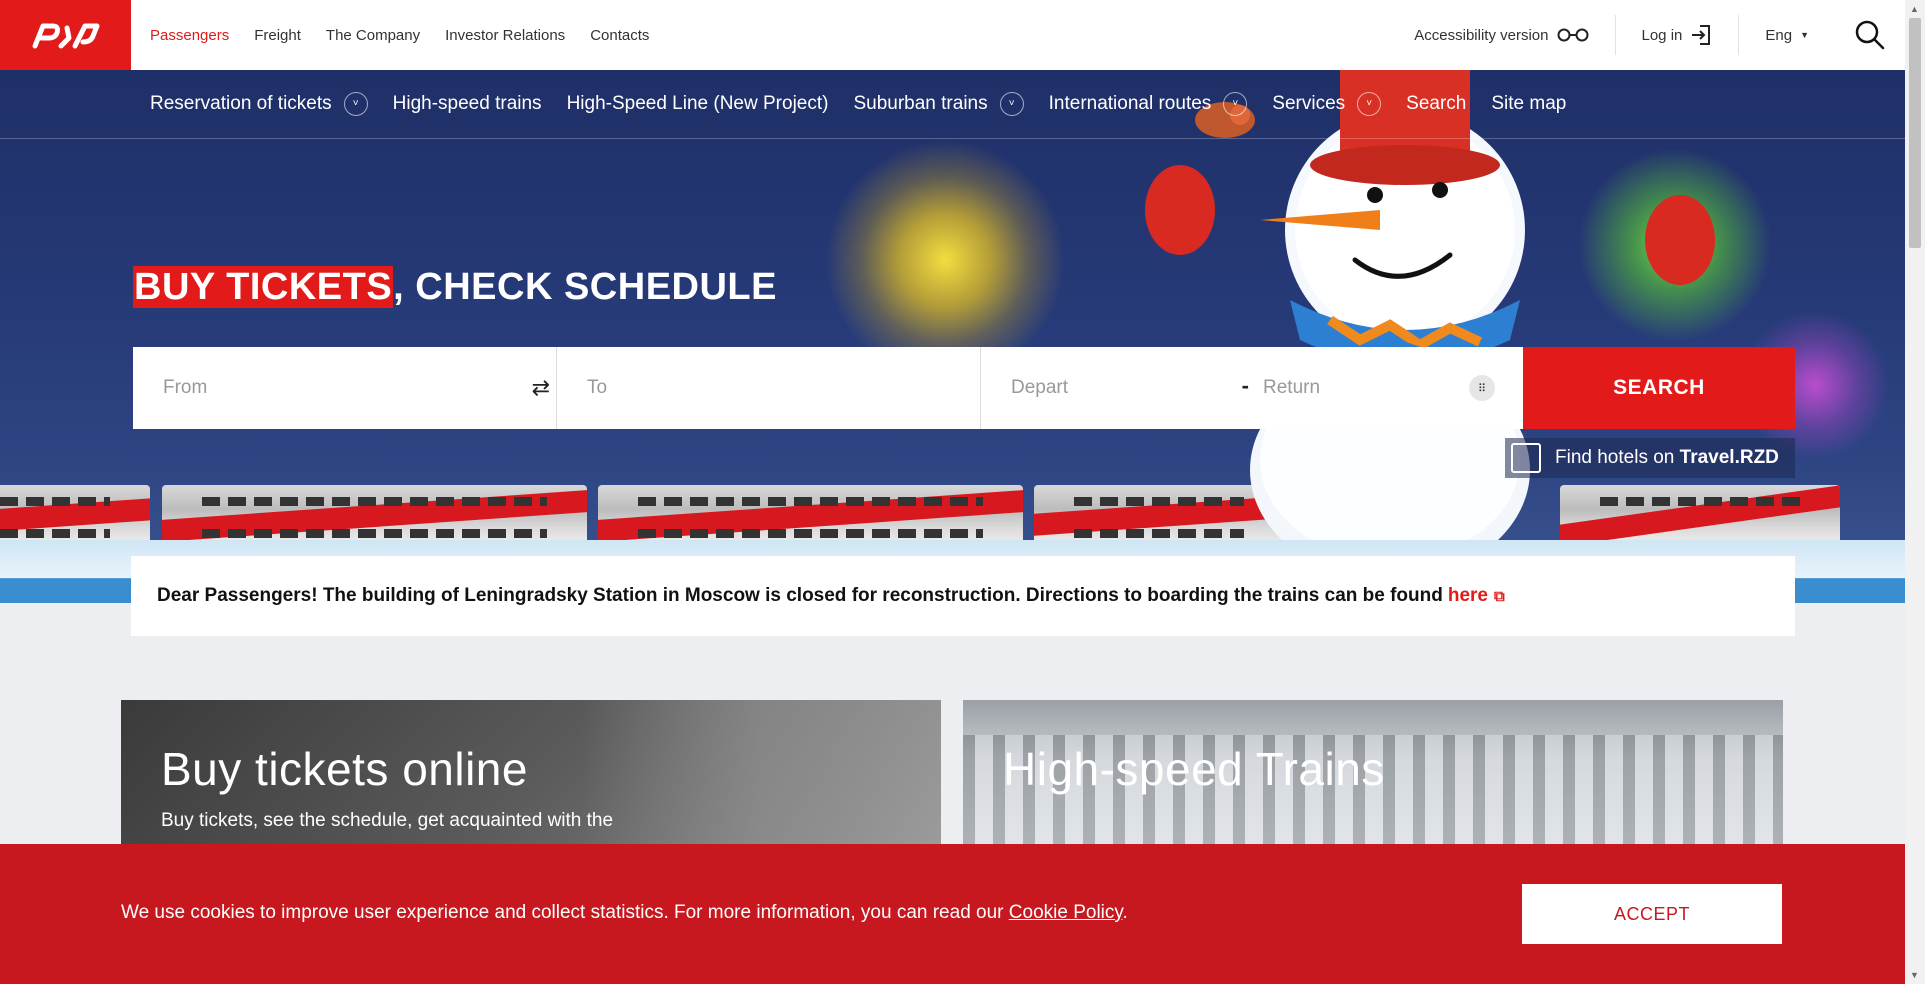 Image resolution: width=1925 pixels, height=984 pixels. Describe the element at coordinates (1130, 103) in the screenshot. I see `nav-international-label: International routes` at that location.